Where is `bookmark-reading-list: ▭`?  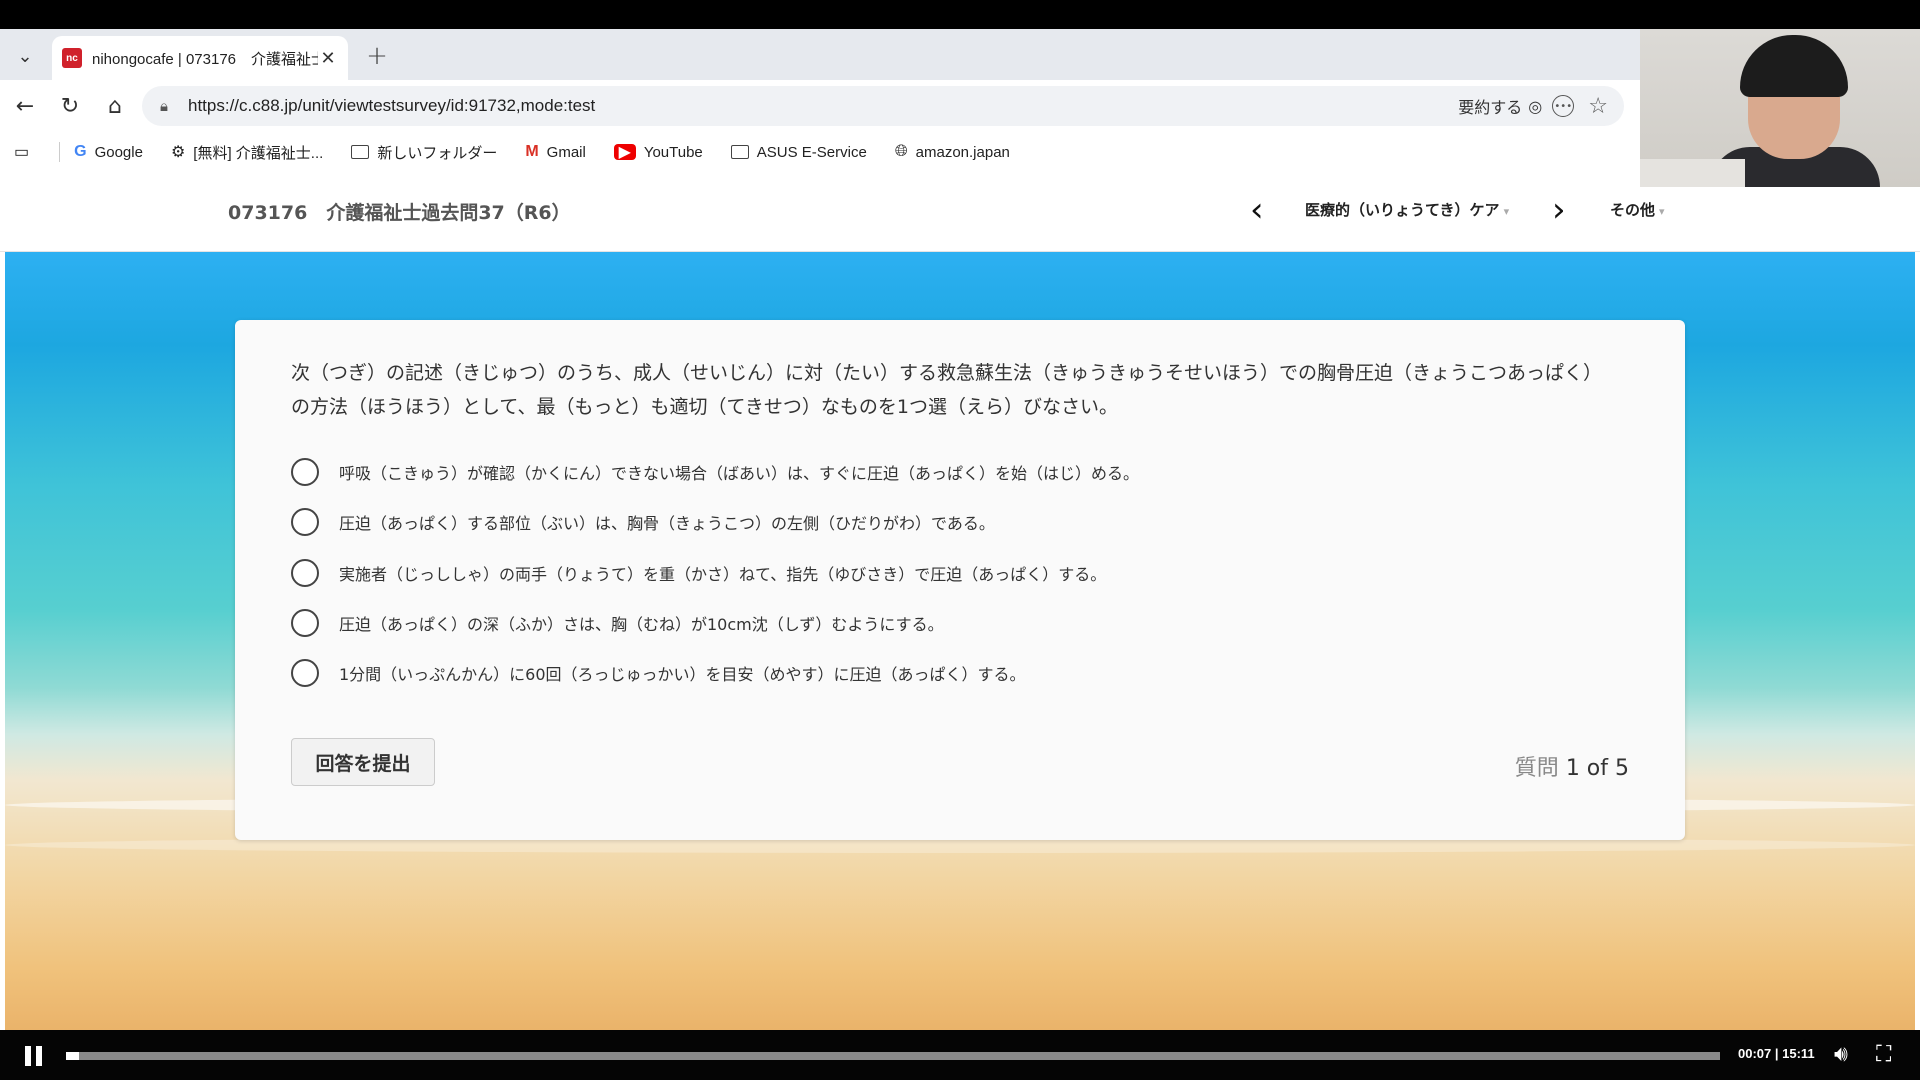 bookmark-reading-list: ▭ is located at coordinates (25, 152).